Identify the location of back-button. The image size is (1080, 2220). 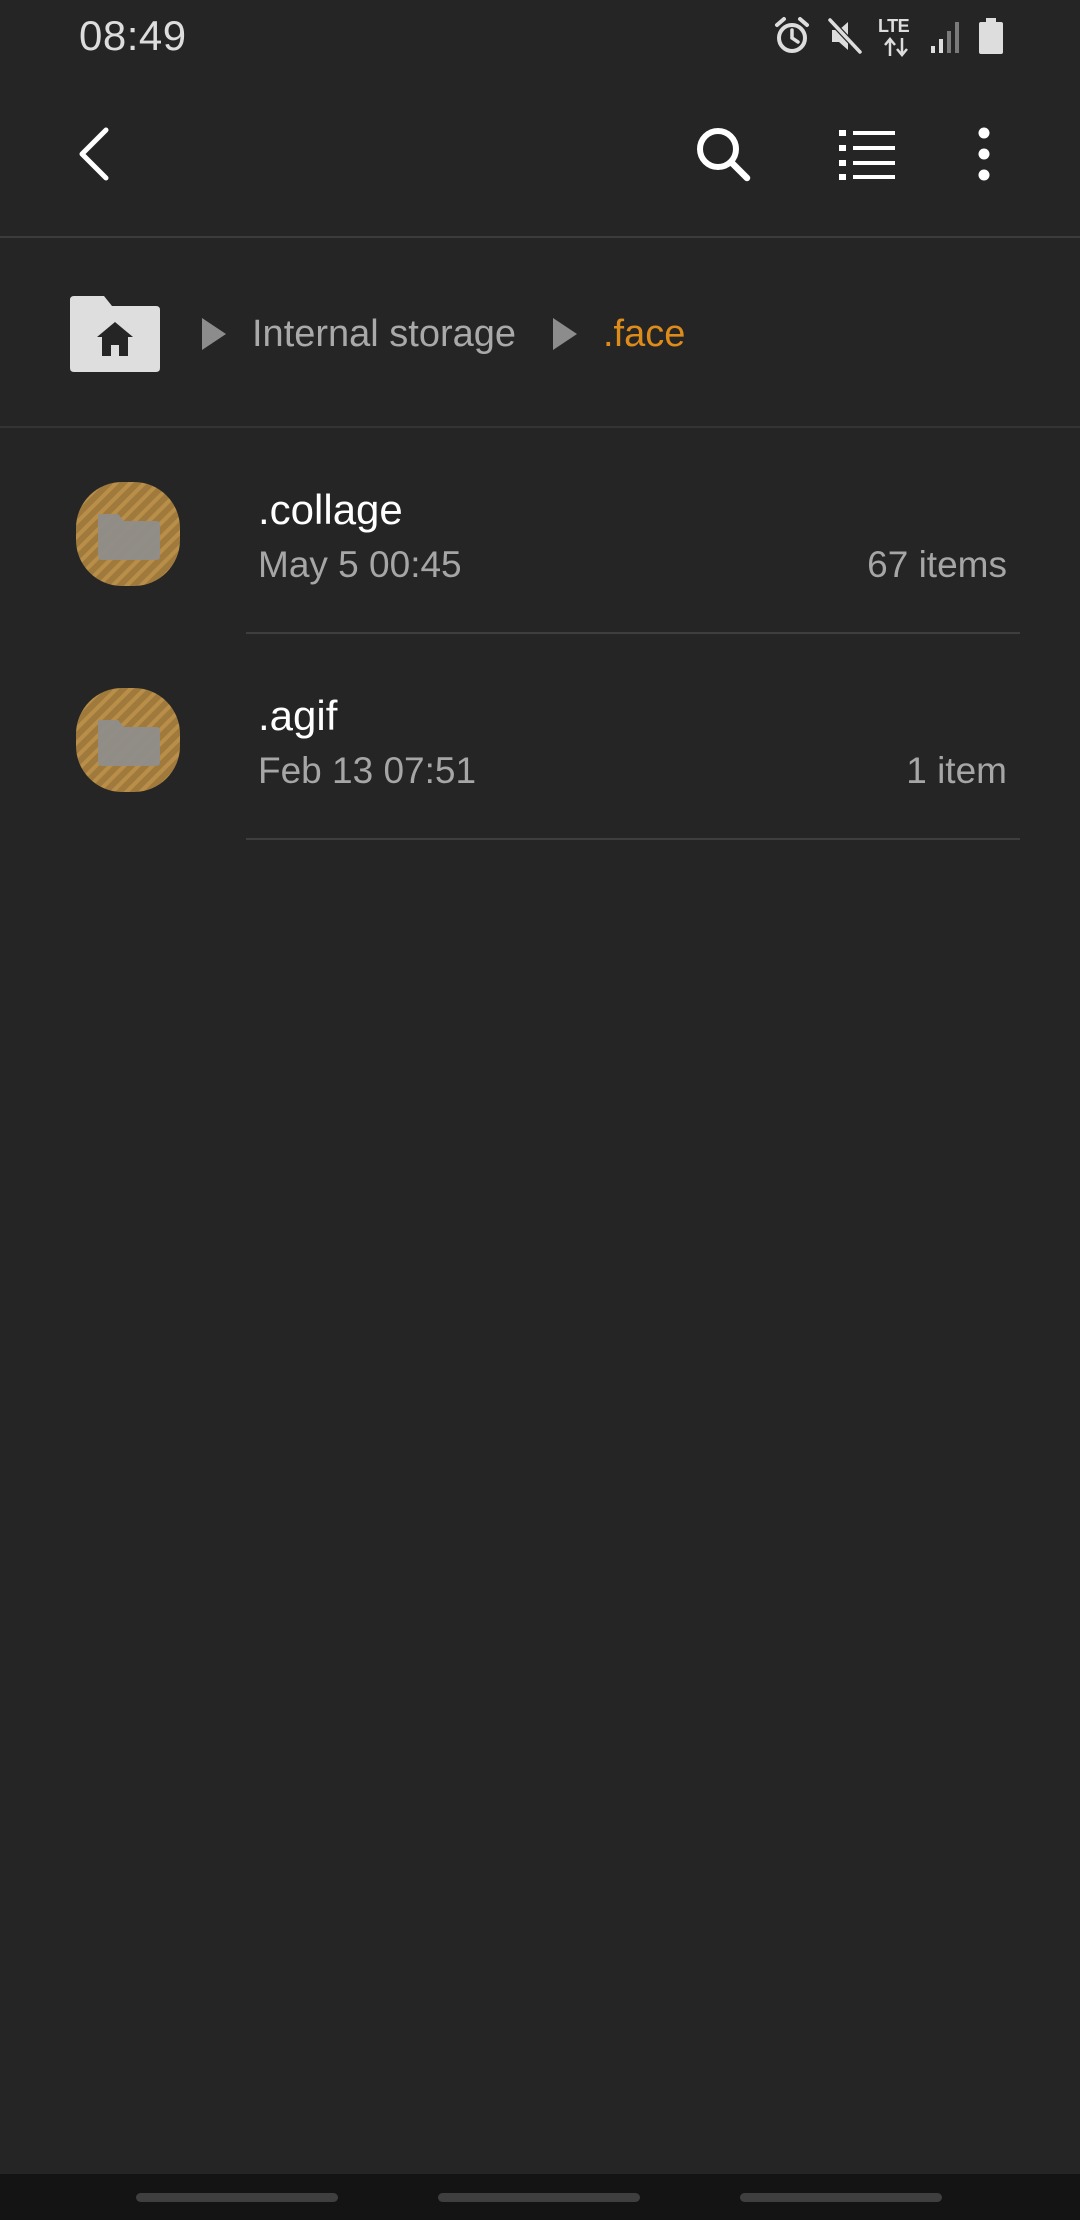
(94, 156).